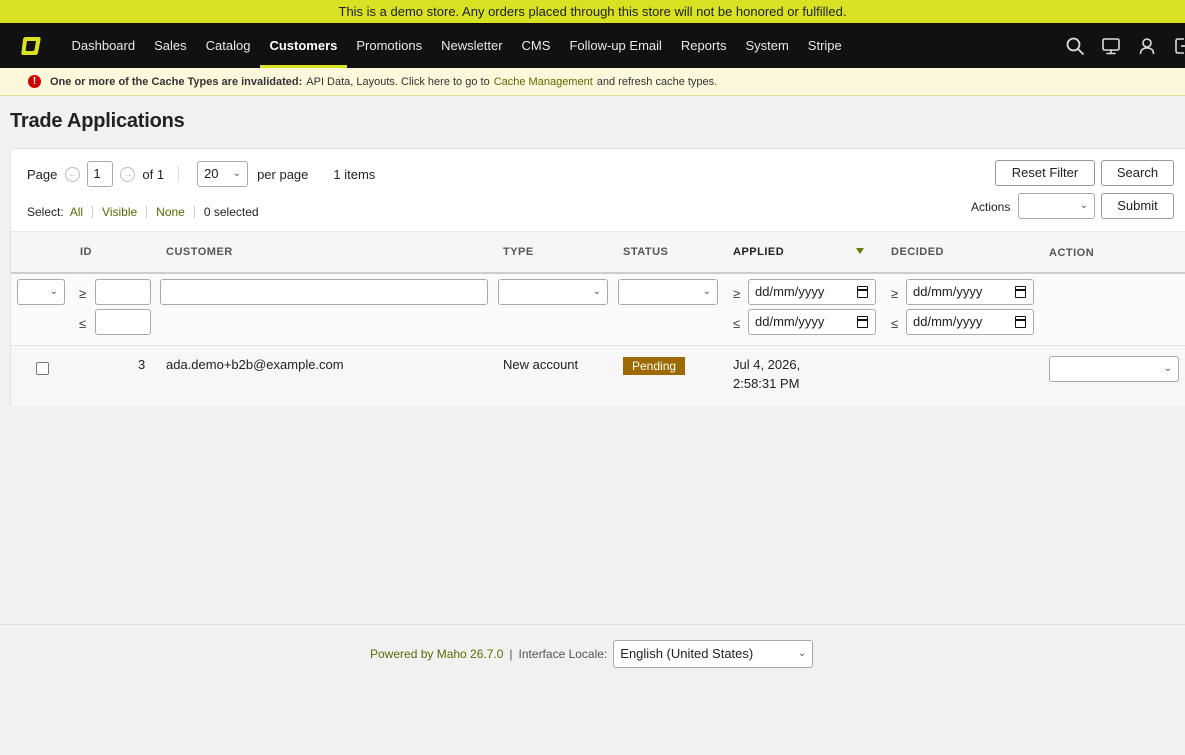 The height and width of the screenshot is (755, 1185). What do you see at coordinates (654, 366) in the screenshot?
I see `status-badge: Pending` at bounding box center [654, 366].